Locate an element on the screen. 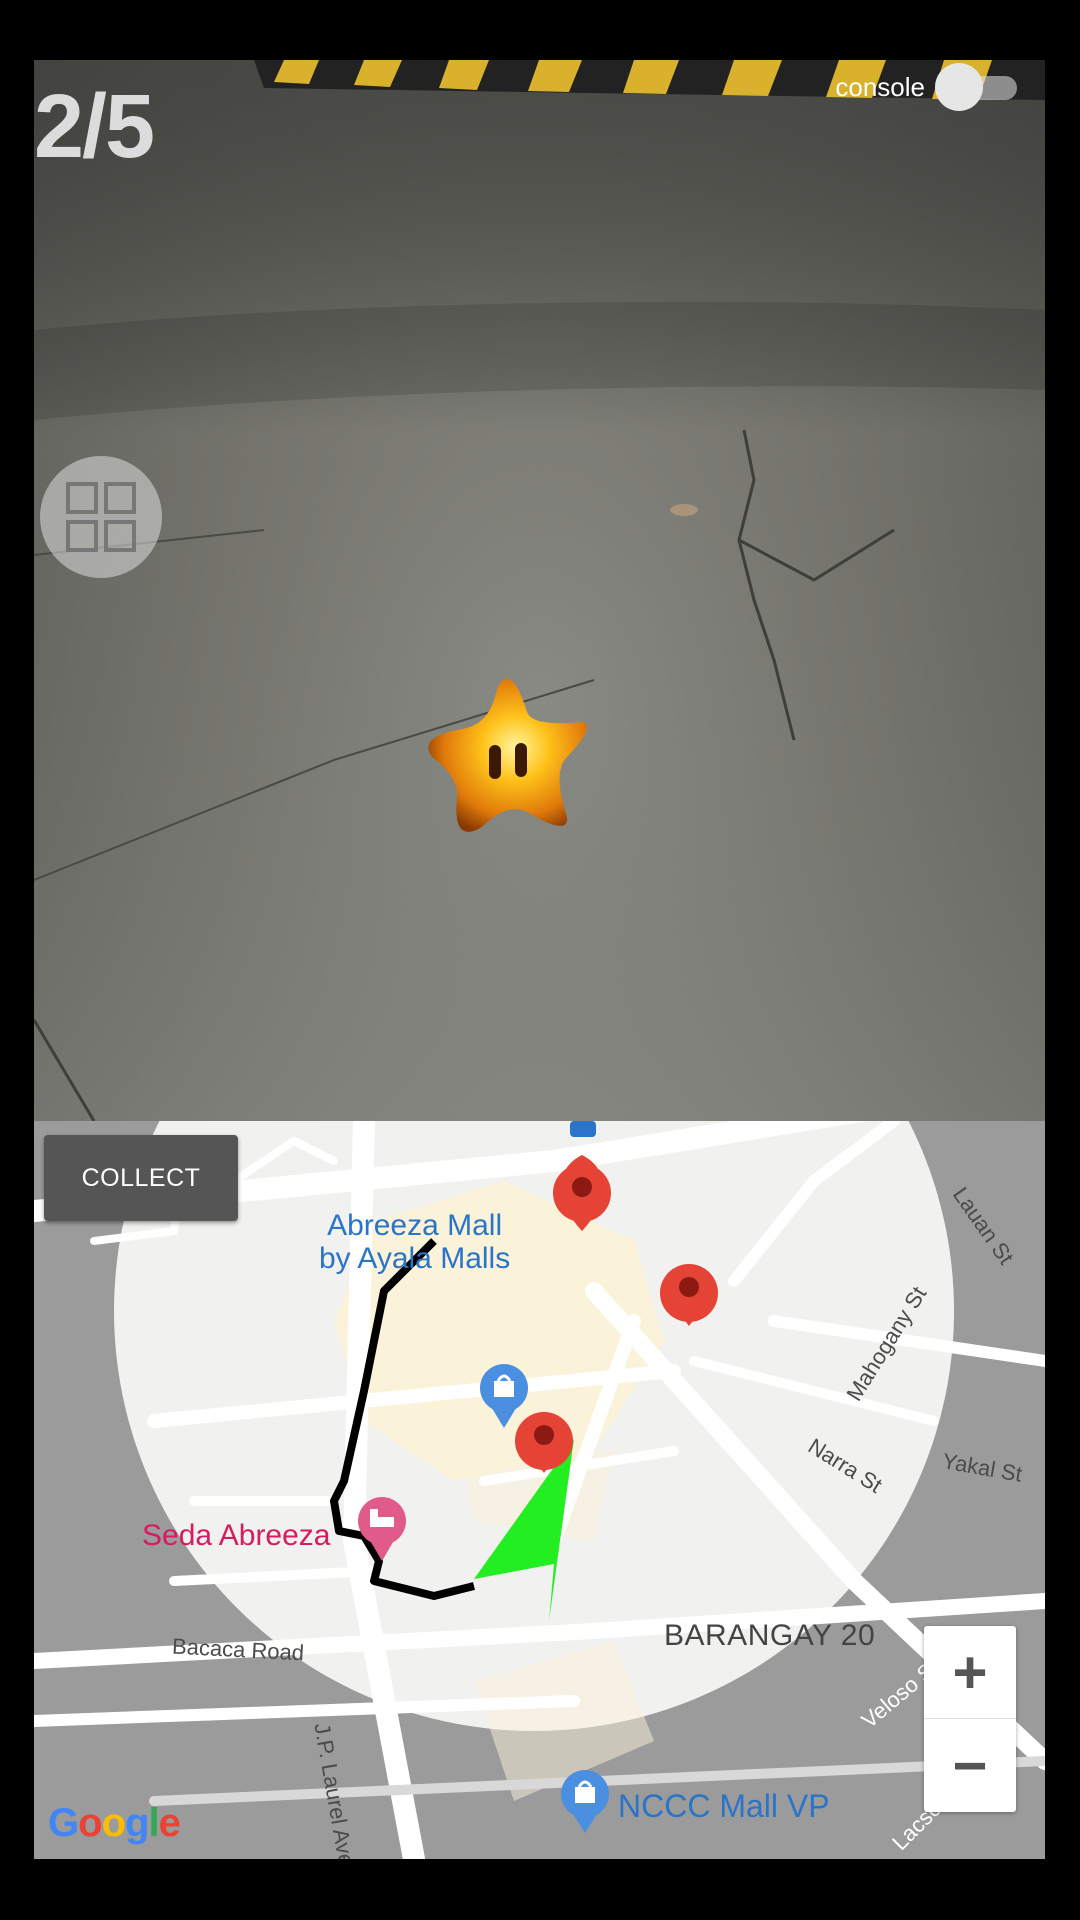  console-switch is located at coordinates (976, 87).